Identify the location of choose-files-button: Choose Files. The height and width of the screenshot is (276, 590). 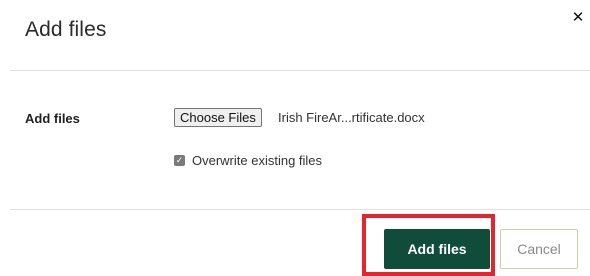
(218, 117).